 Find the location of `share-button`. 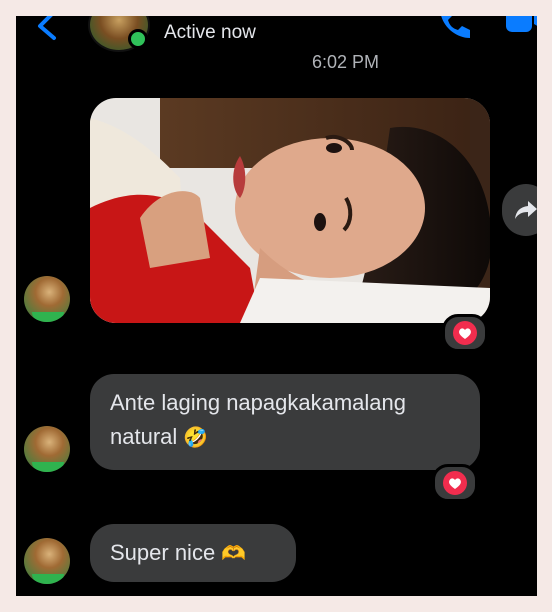

share-button is located at coordinates (519, 210).